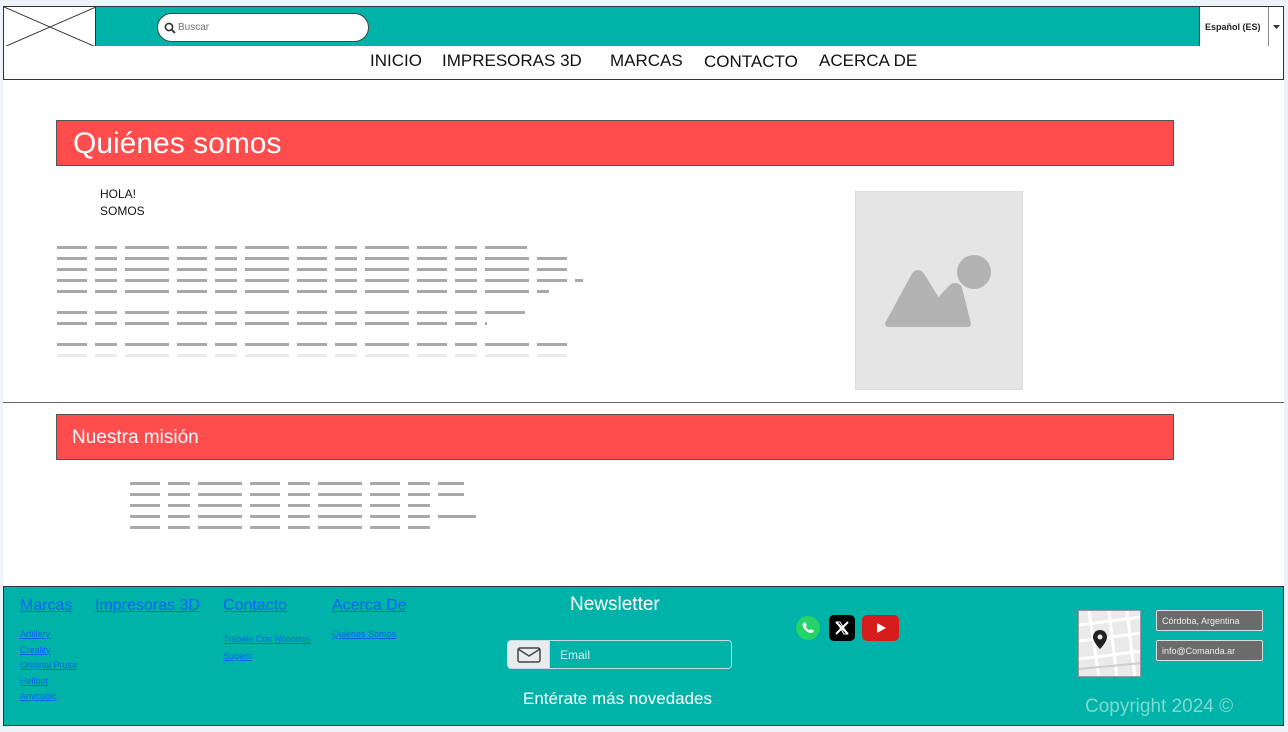 Image resolution: width=1288 pixels, height=732 pixels. I want to click on footer-link: Trabaja Con Nosotros, so click(267, 639).